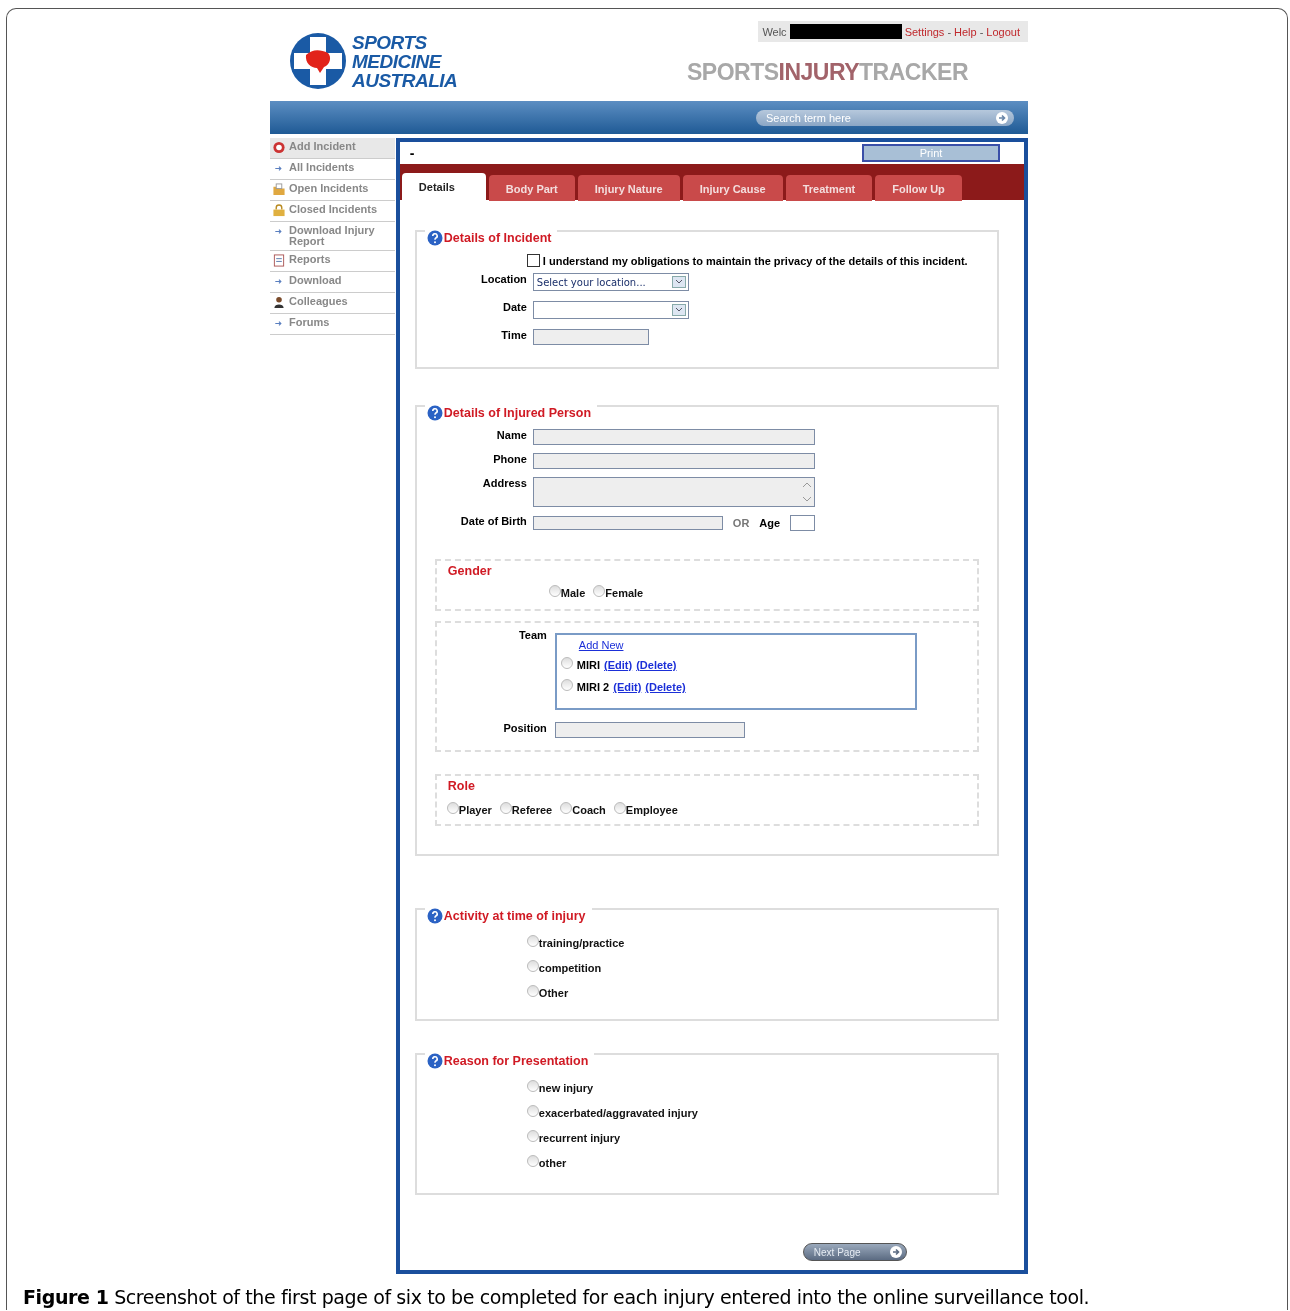  I want to click on text-area, so click(673, 492).